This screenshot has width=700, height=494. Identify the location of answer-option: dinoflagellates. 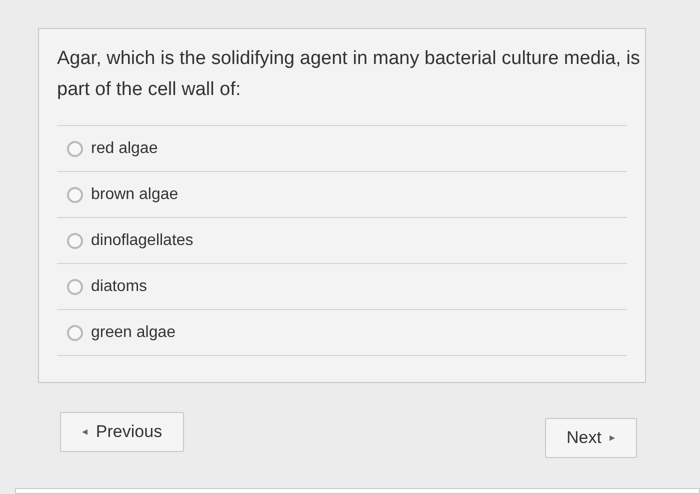
(130, 240).